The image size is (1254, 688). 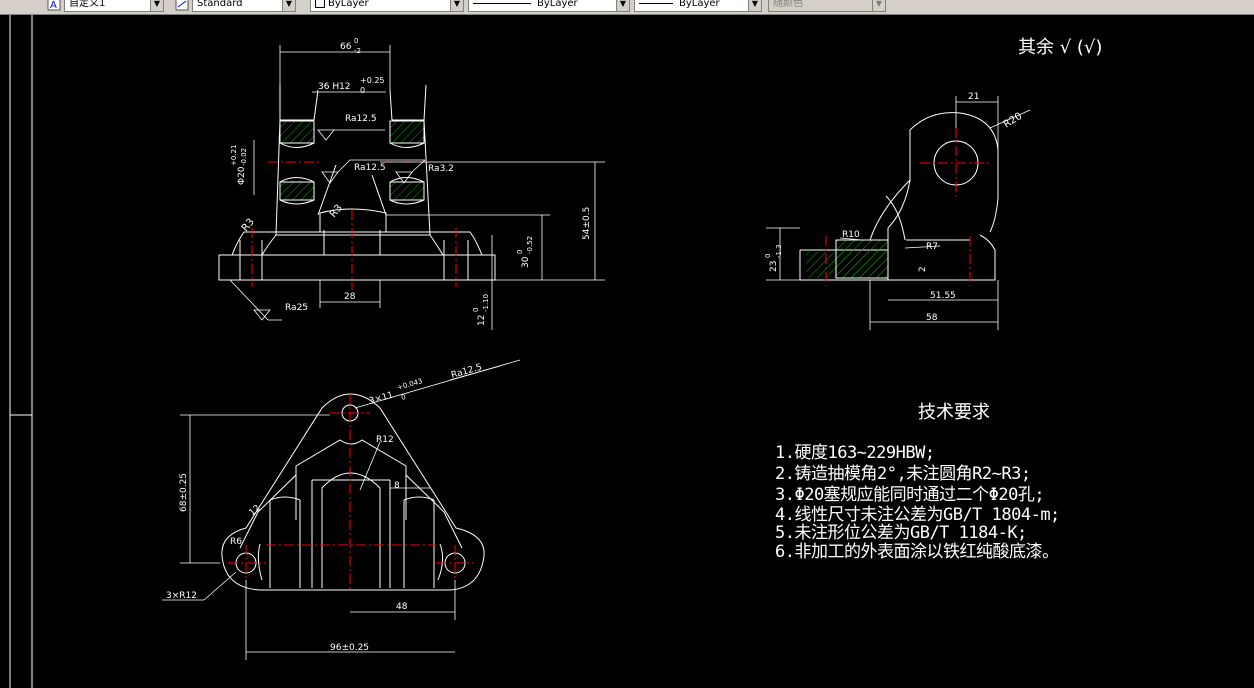 I want to click on dim-style-value: Standard, so click(x=220, y=4).